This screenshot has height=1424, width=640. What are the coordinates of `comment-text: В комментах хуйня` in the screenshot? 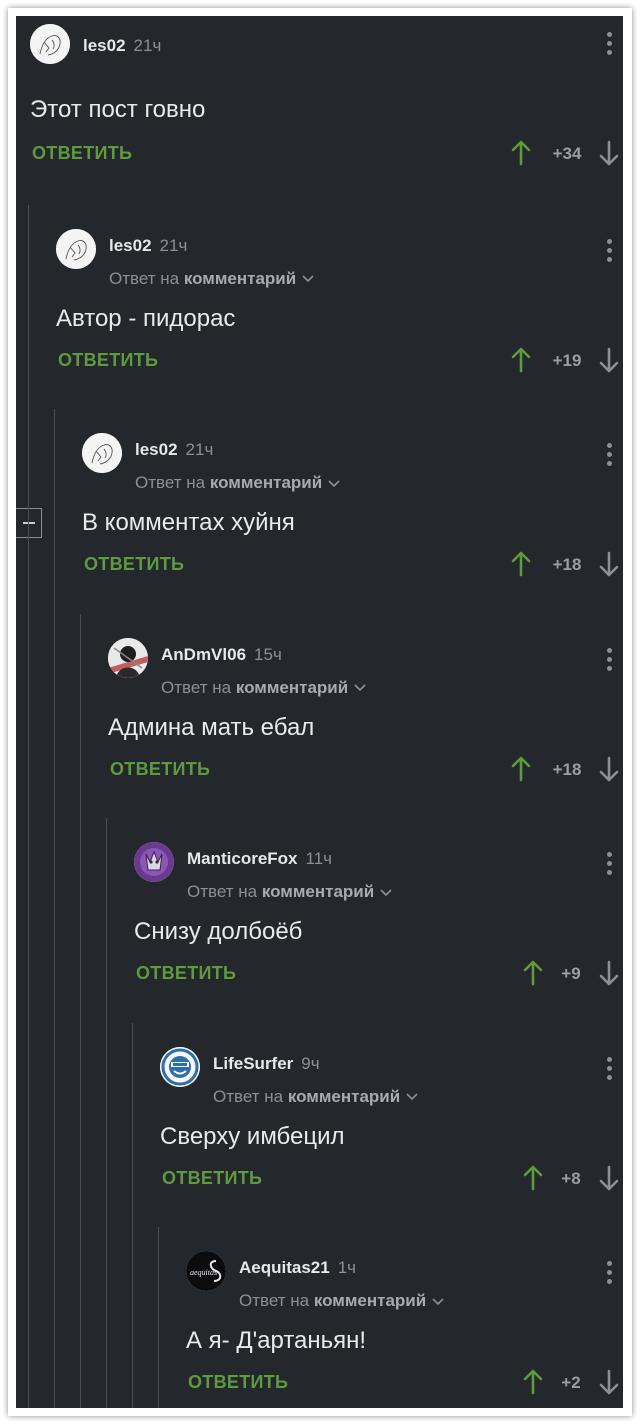 It's located at (188, 522).